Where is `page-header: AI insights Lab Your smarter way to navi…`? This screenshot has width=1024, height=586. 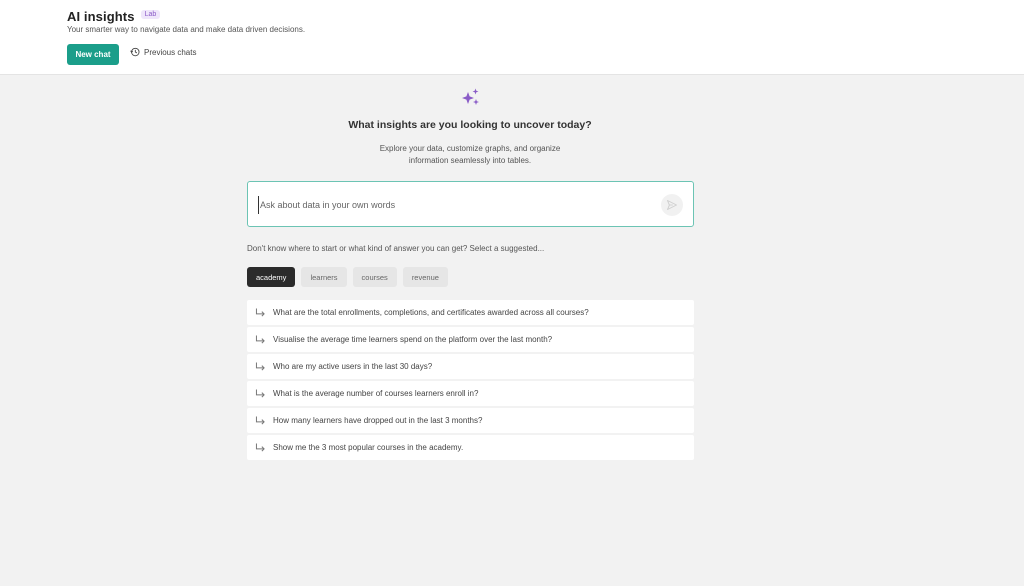 page-header: AI insights Lab Your smarter way to navi… is located at coordinates (512, 37).